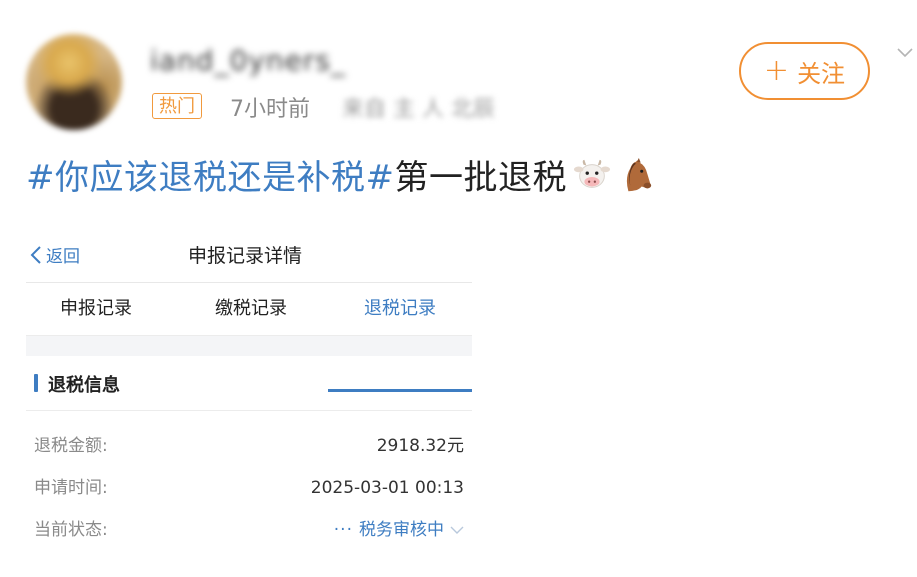 The width and height of the screenshot is (917, 577). What do you see at coordinates (248, 60) in the screenshot?
I see `username: iand_0yners_` at bounding box center [248, 60].